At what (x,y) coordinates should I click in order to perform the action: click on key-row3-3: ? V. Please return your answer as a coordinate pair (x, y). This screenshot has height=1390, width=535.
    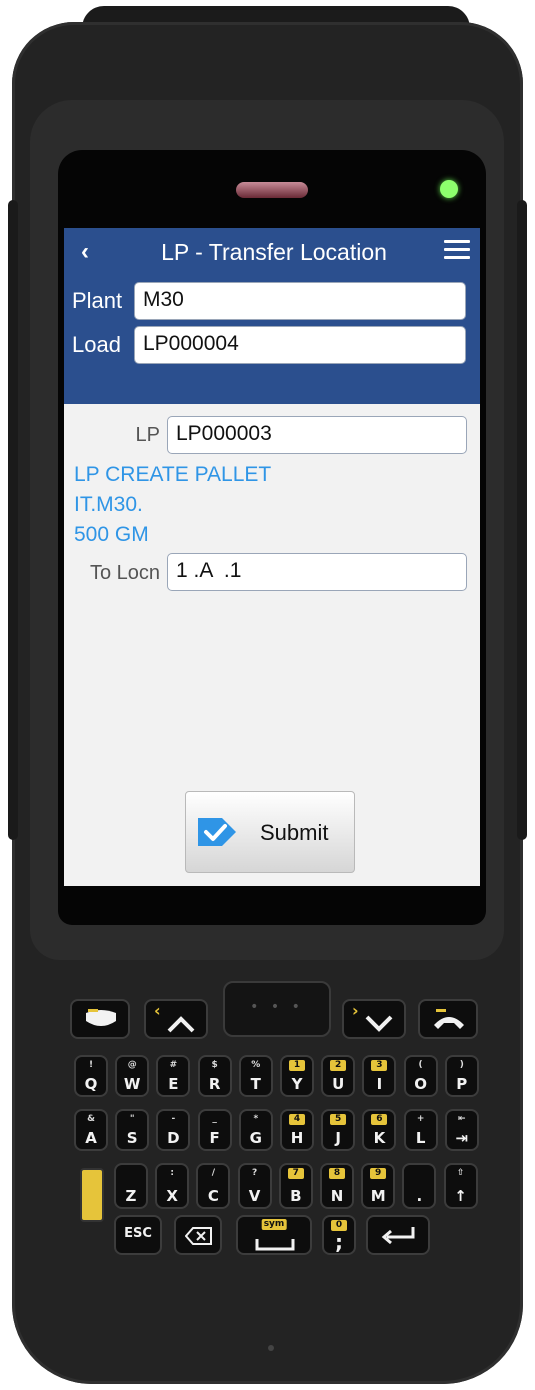
    Looking at the image, I should click on (254, 1186).